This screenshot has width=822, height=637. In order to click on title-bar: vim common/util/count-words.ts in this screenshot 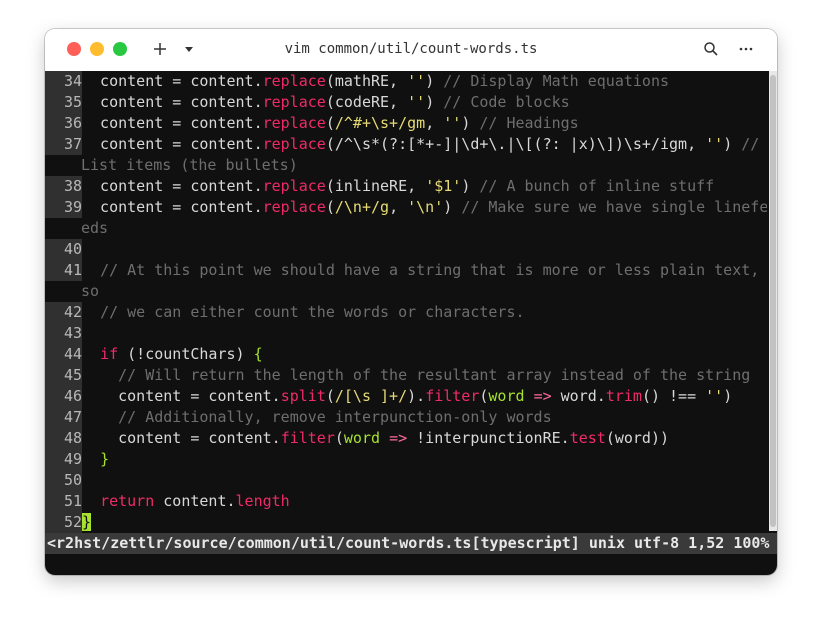, I will do `click(411, 50)`.